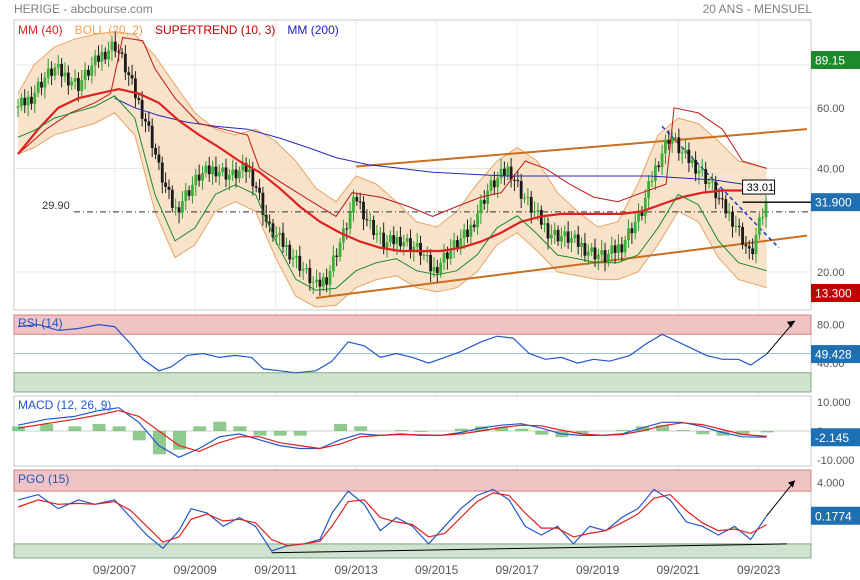  What do you see at coordinates (831, 483) in the screenshot?
I see `pgo-tick-label: 4.000` at bounding box center [831, 483].